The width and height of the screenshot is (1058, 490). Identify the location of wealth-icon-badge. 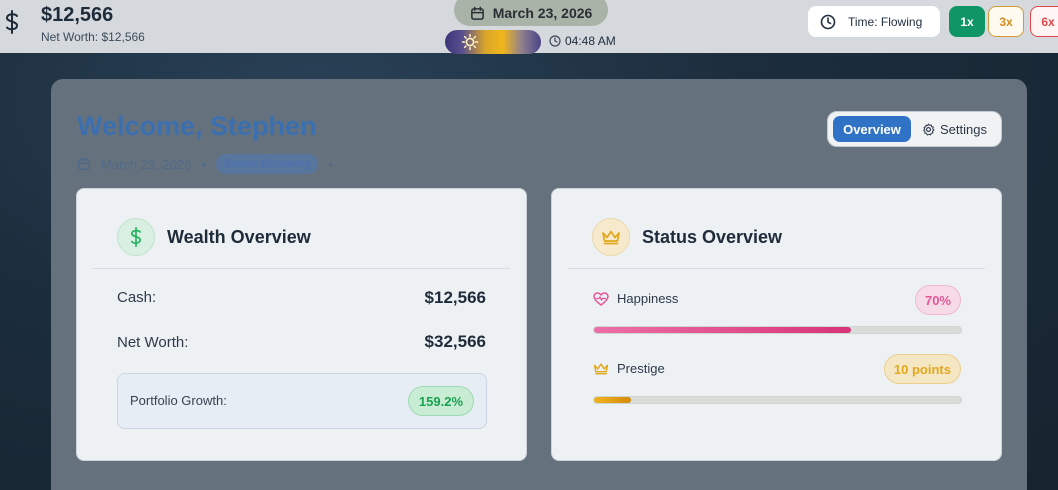
(136, 237).